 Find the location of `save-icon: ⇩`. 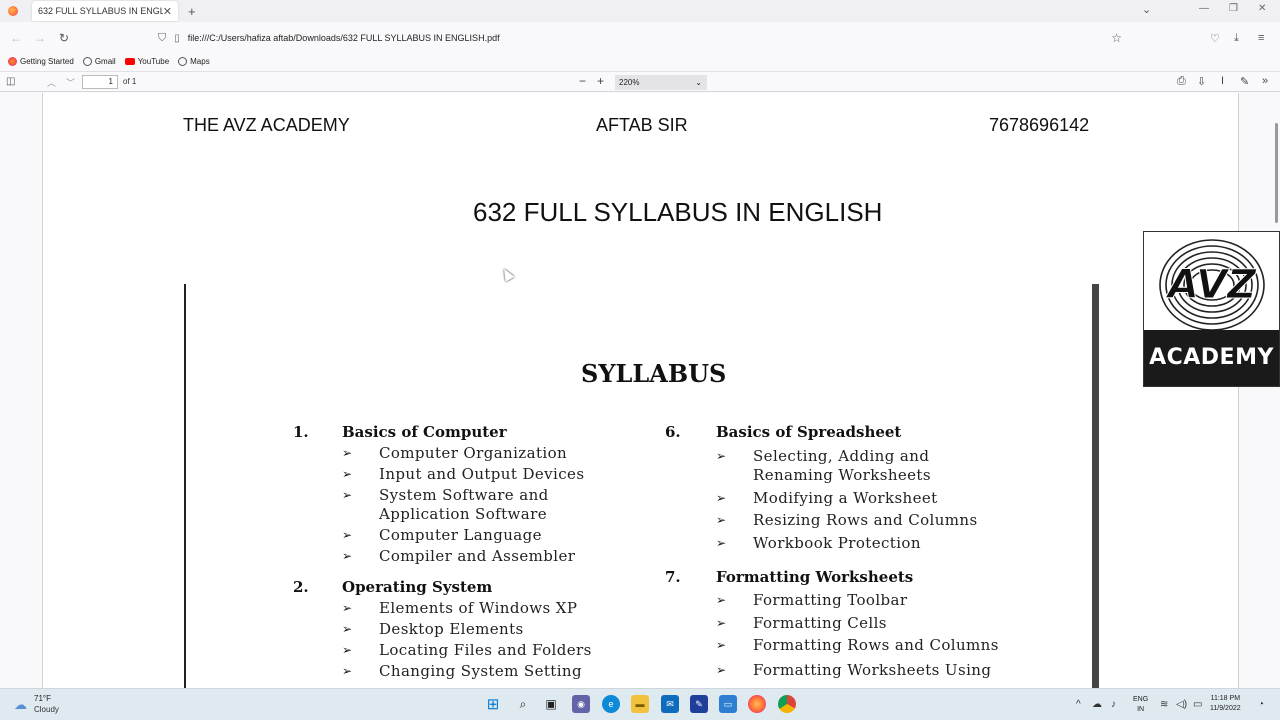

save-icon: ⇩ is located at coordinates (1201, 81).